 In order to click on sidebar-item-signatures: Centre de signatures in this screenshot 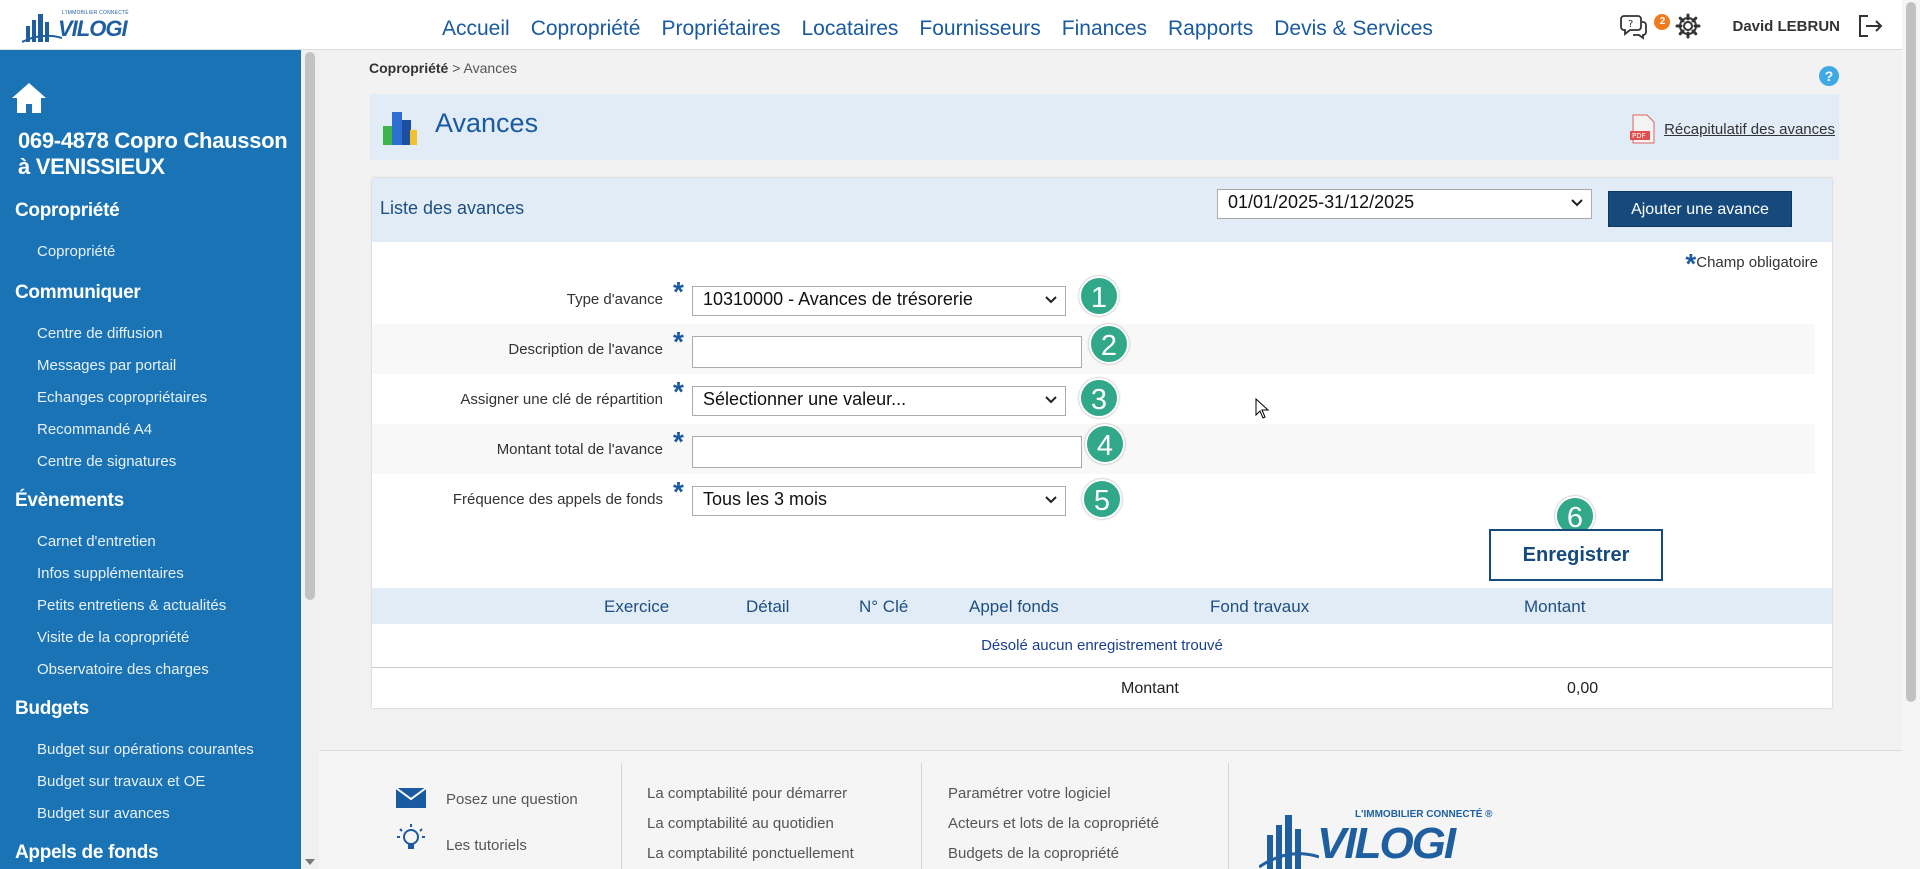, I will do `click(106, 461)`.